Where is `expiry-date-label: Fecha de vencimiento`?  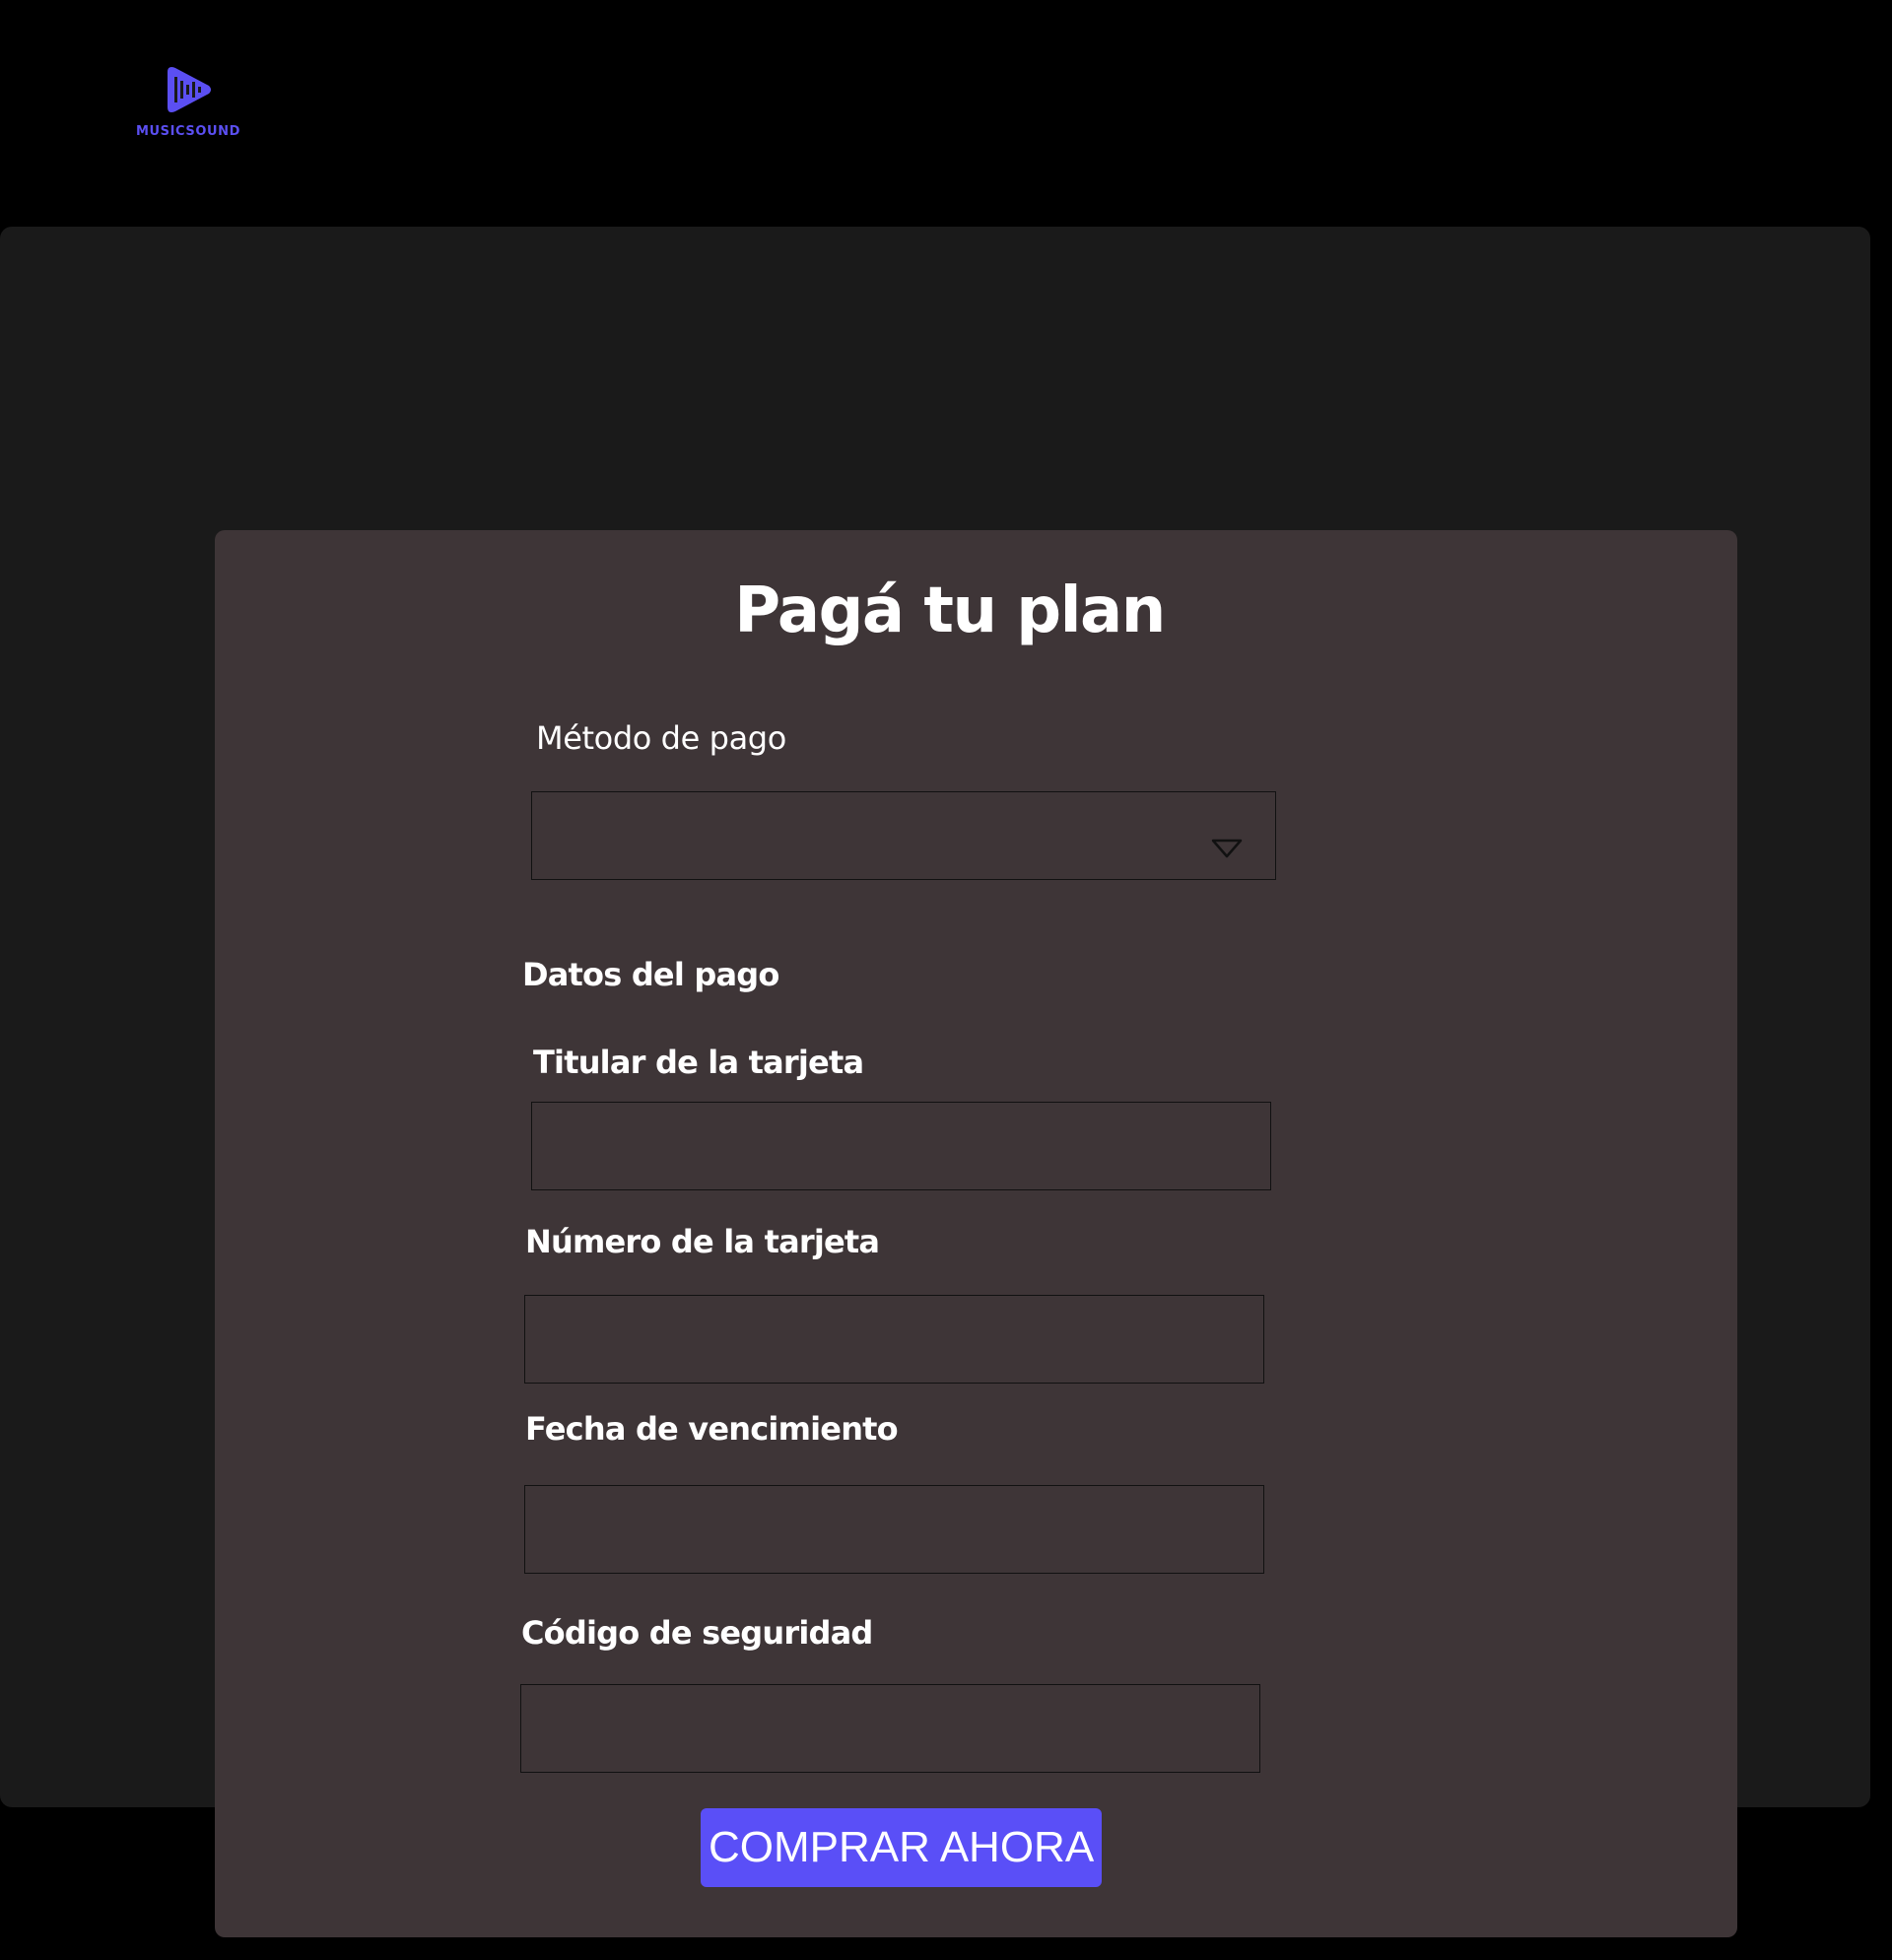 expiry-date-label: Fecha de vencimiento is located at coordinates (712, 1429).